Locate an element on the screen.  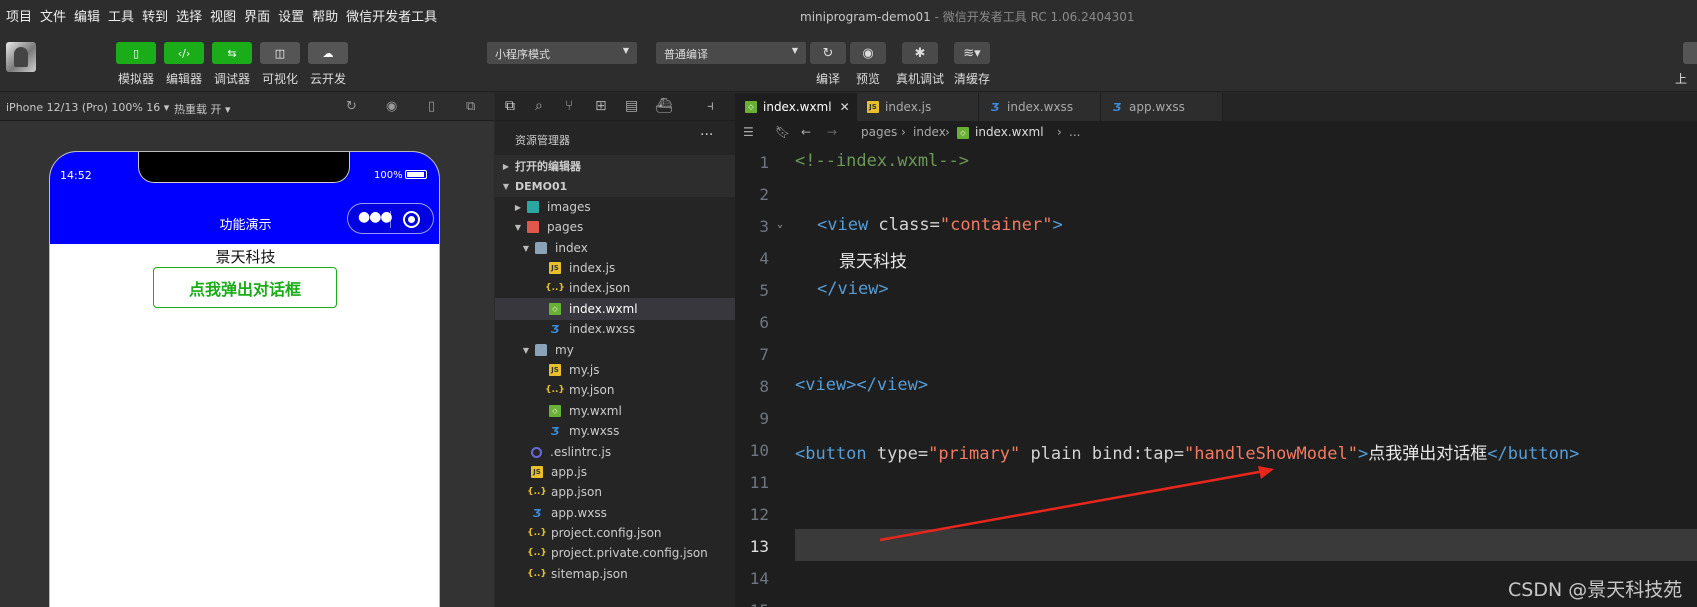
tab-label: index.wxss is located at coordinates (1040, 107).